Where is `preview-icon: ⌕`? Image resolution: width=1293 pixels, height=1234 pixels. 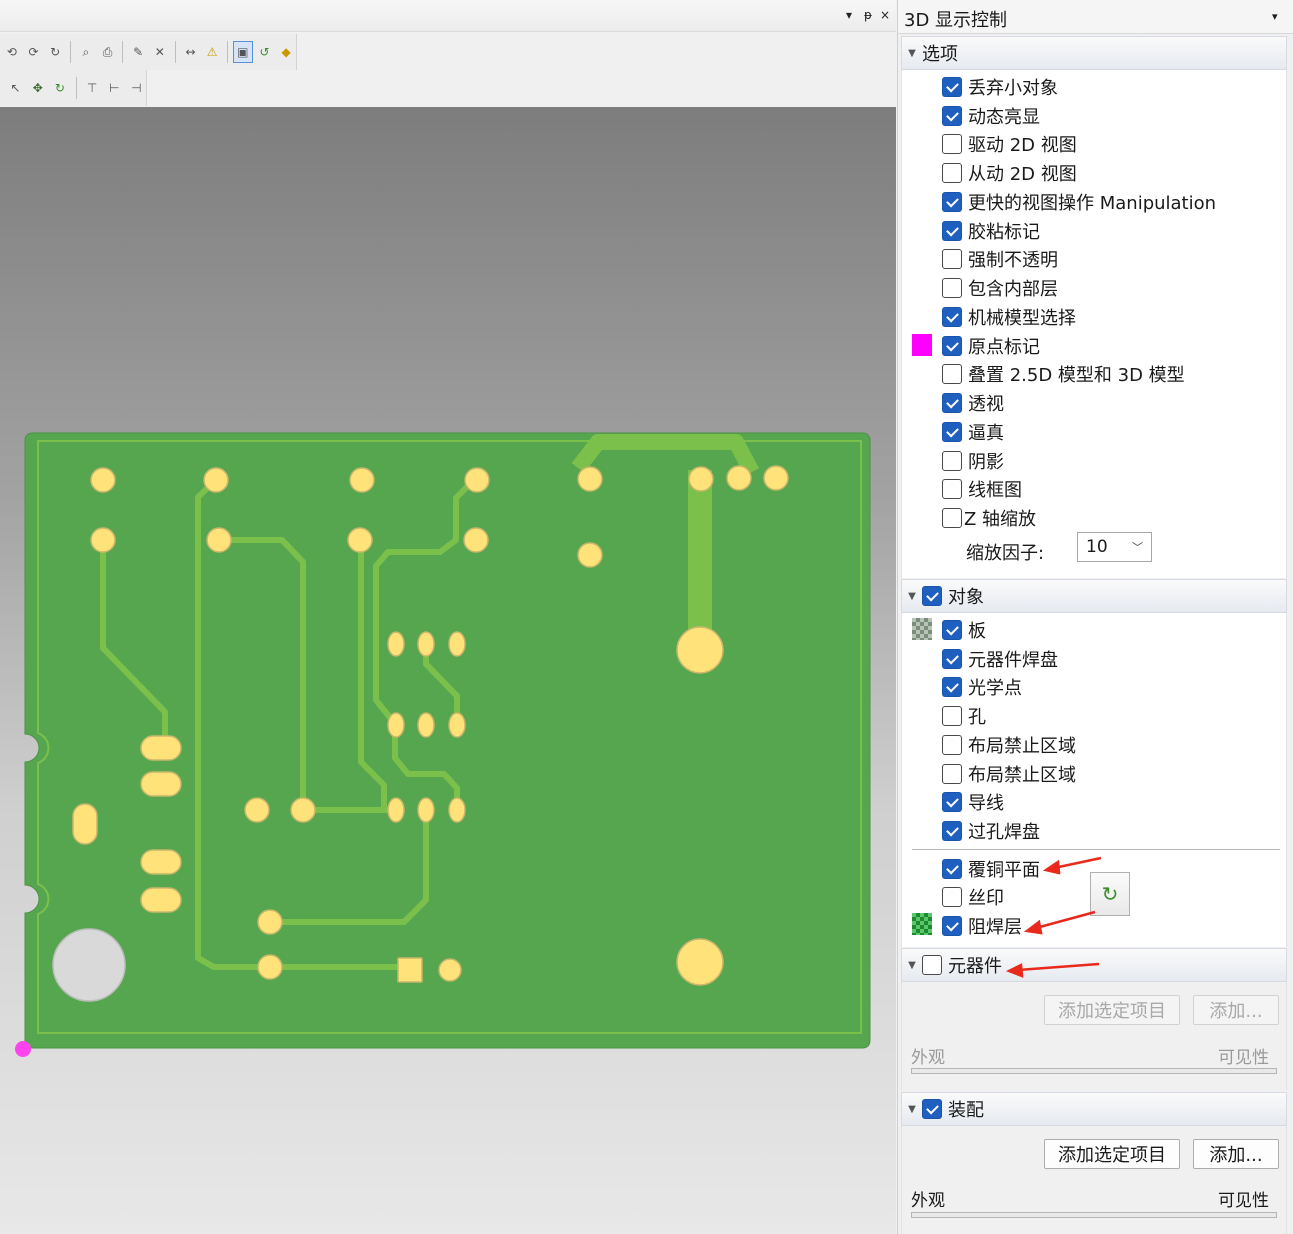 preview-icon: ⌕ is located at coordinates (86, 52).